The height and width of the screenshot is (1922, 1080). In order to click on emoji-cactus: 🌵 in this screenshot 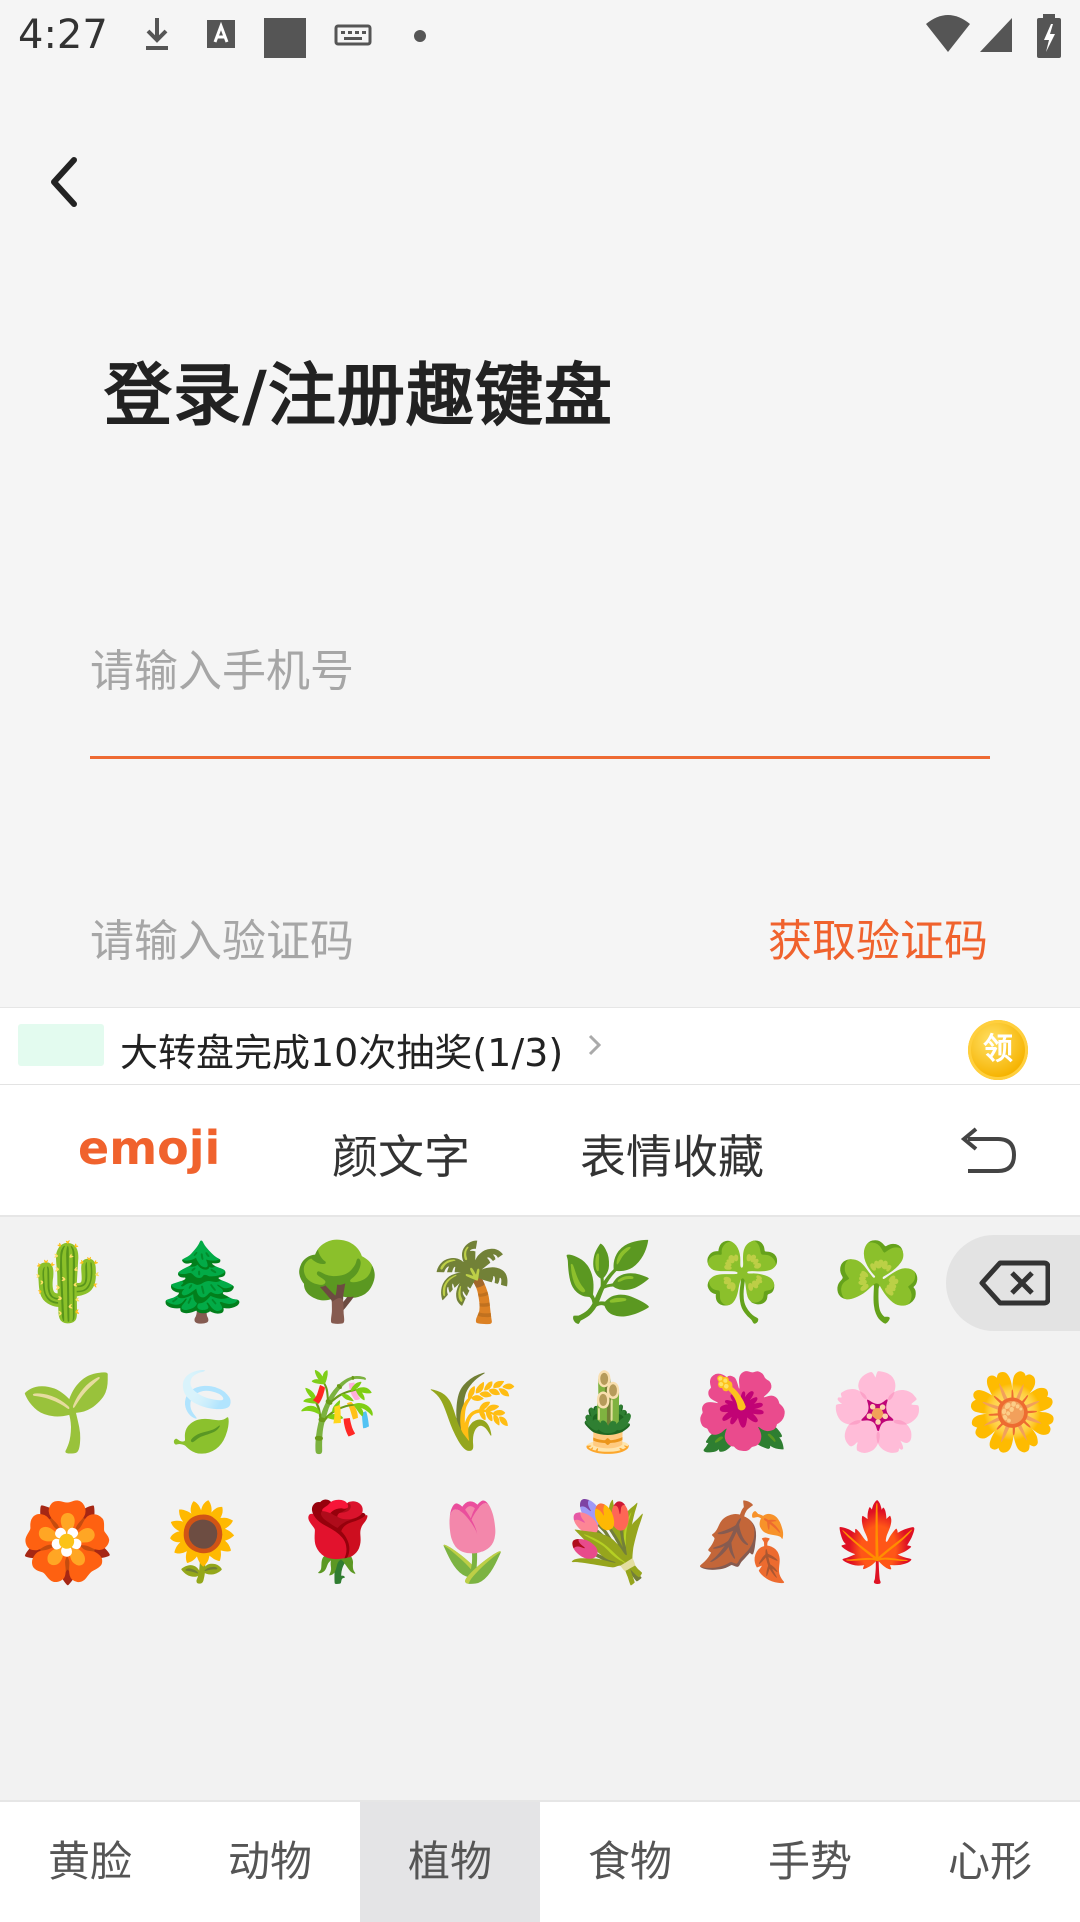, I will do `click(67, 1282)`.